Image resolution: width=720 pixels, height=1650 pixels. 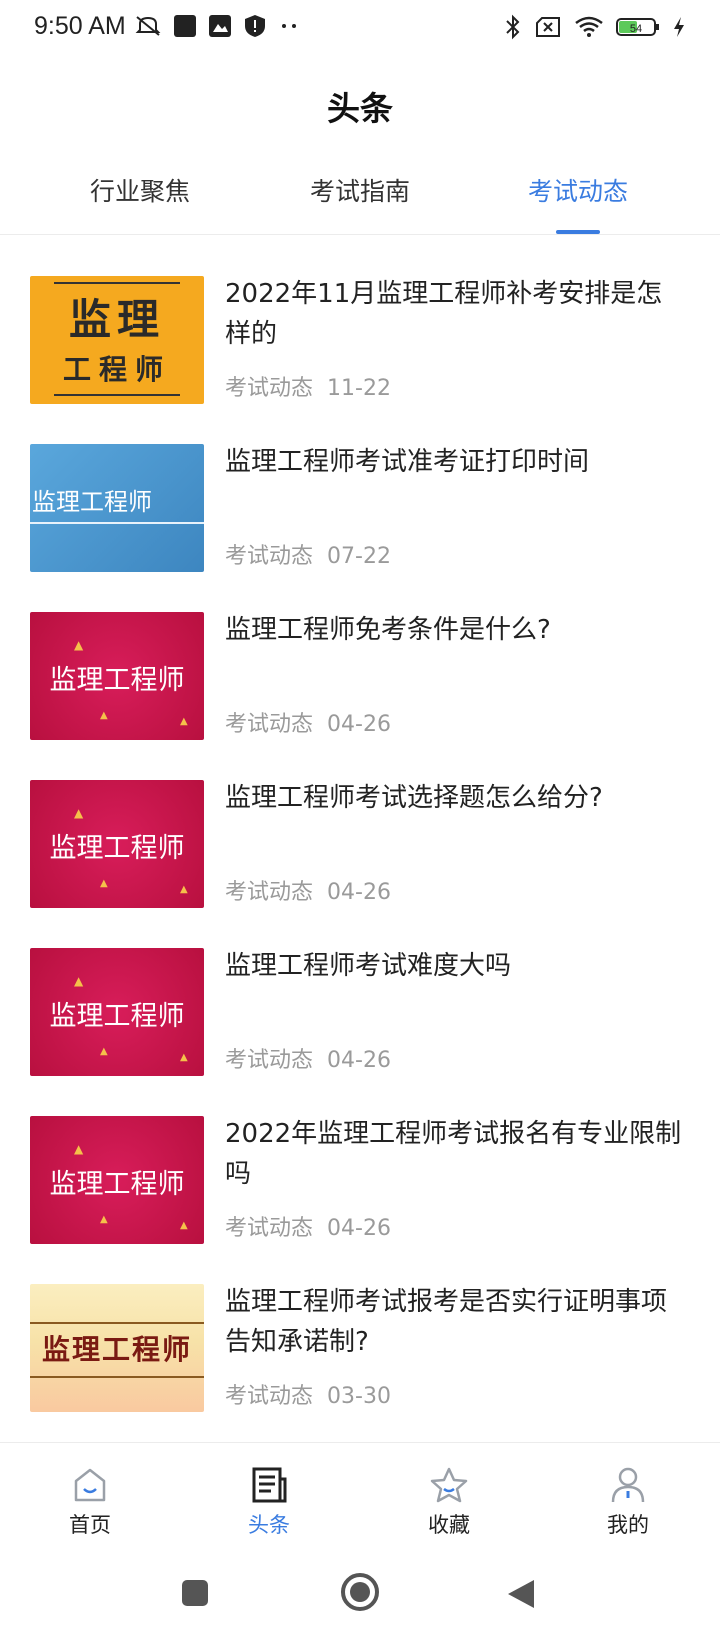 I want to click on status-time: 9:50 AM, so click(x=80, y=26).